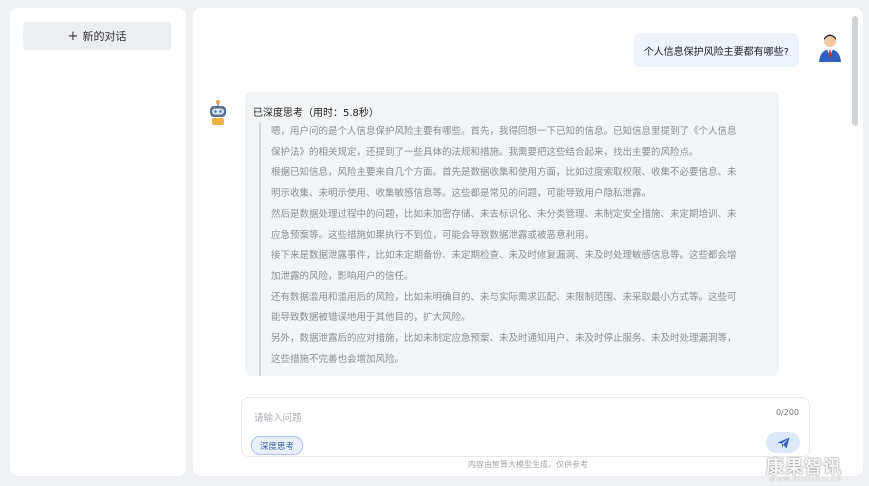 Image resolution: width=869 pixels, height=486 pixels. I want to click on user-message-bubble: 个人信息保护风险主要都有哪些?, so click(716, 50).